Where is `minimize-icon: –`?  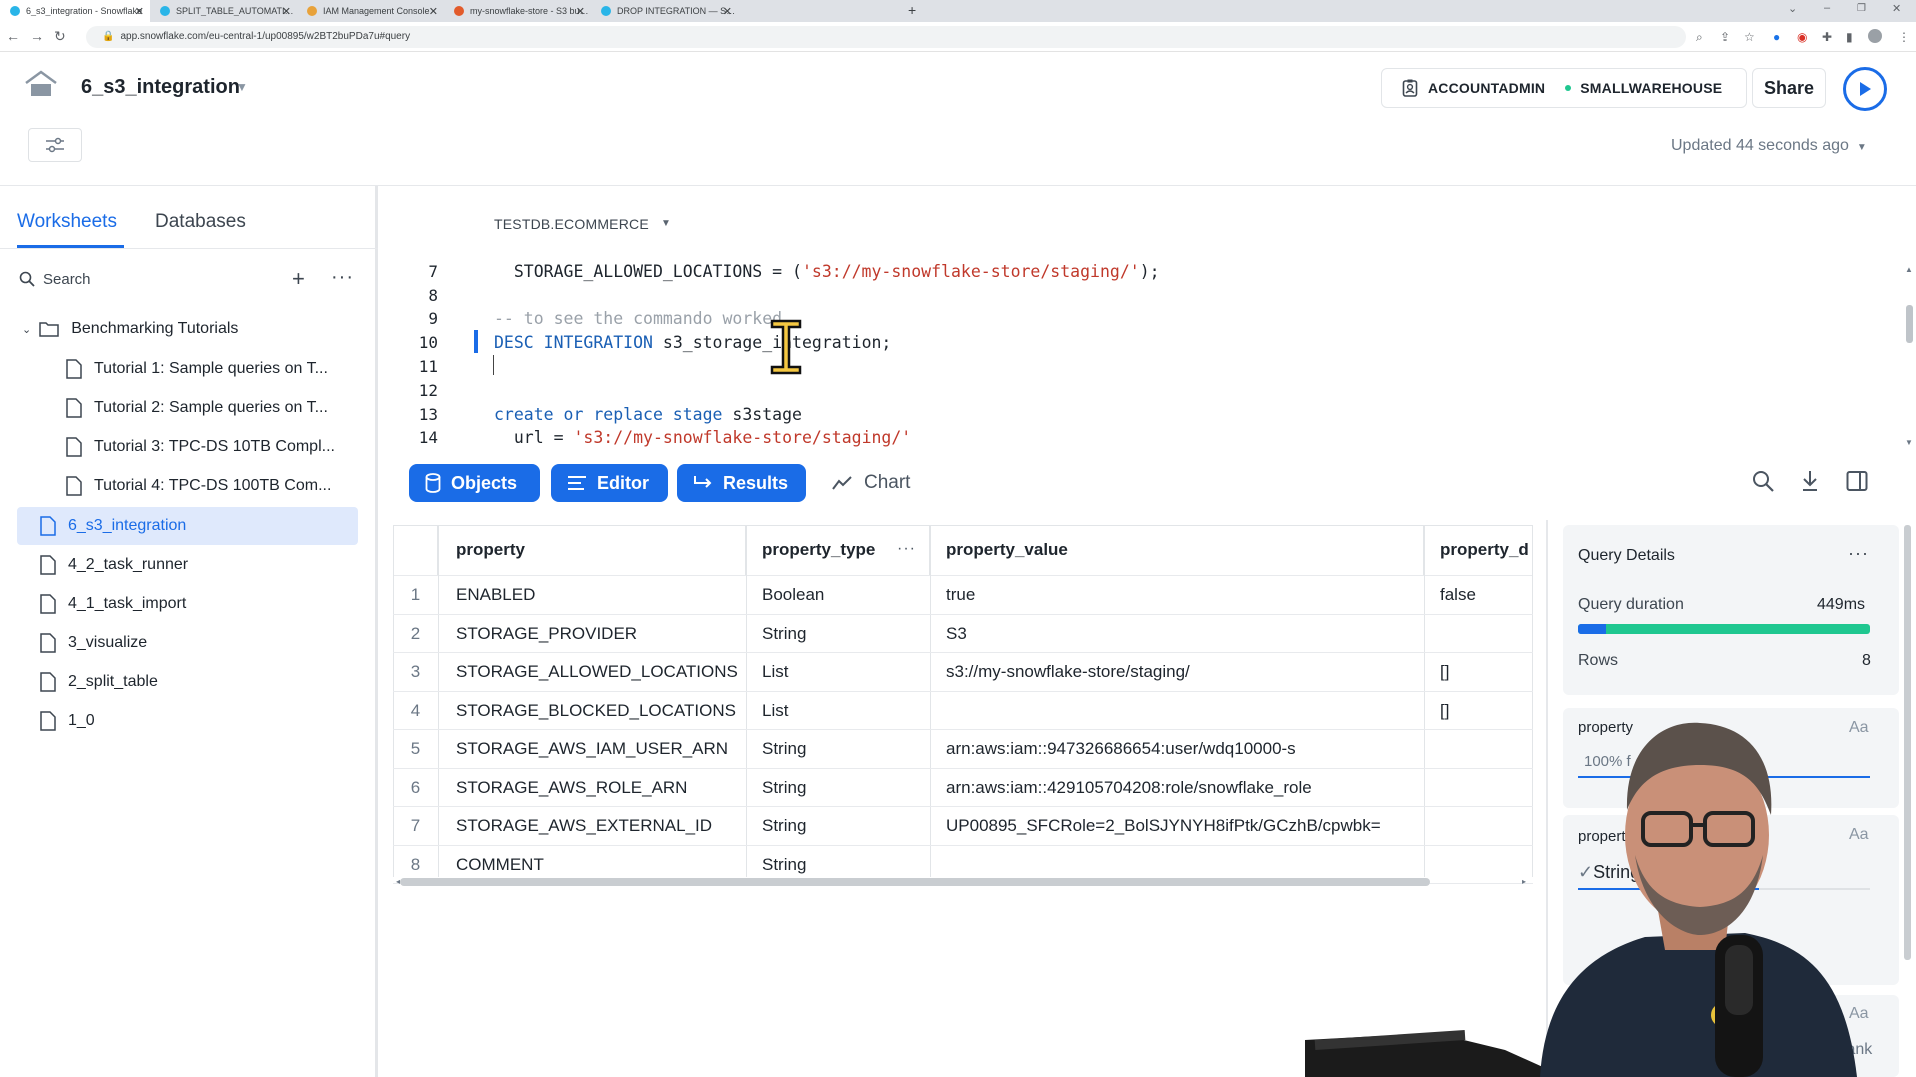 minimize-icon: – is located at coordinates (1827, 8).